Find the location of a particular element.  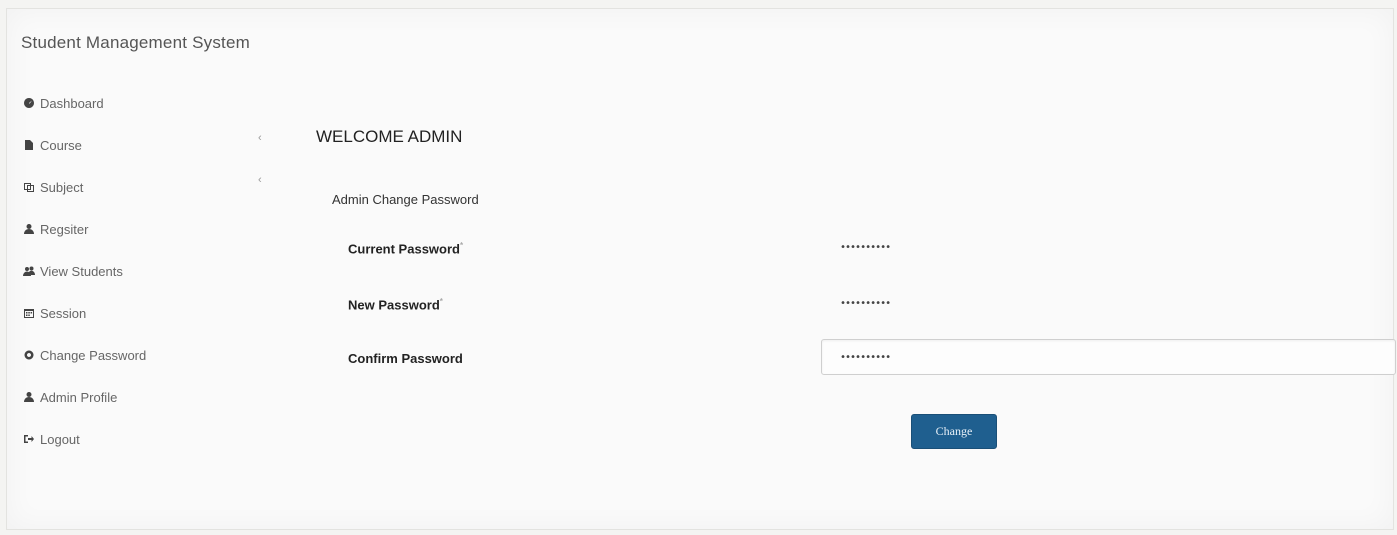

sidebar-item-label: Change Password is located at coordinates (93, 355).